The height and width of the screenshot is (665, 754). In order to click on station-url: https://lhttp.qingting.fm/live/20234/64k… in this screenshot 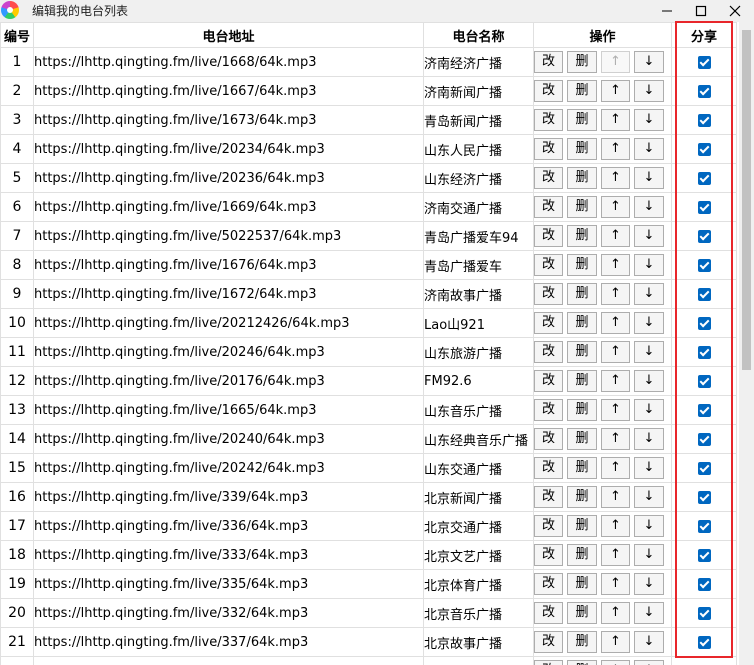, I will do `click(228, 149)`.